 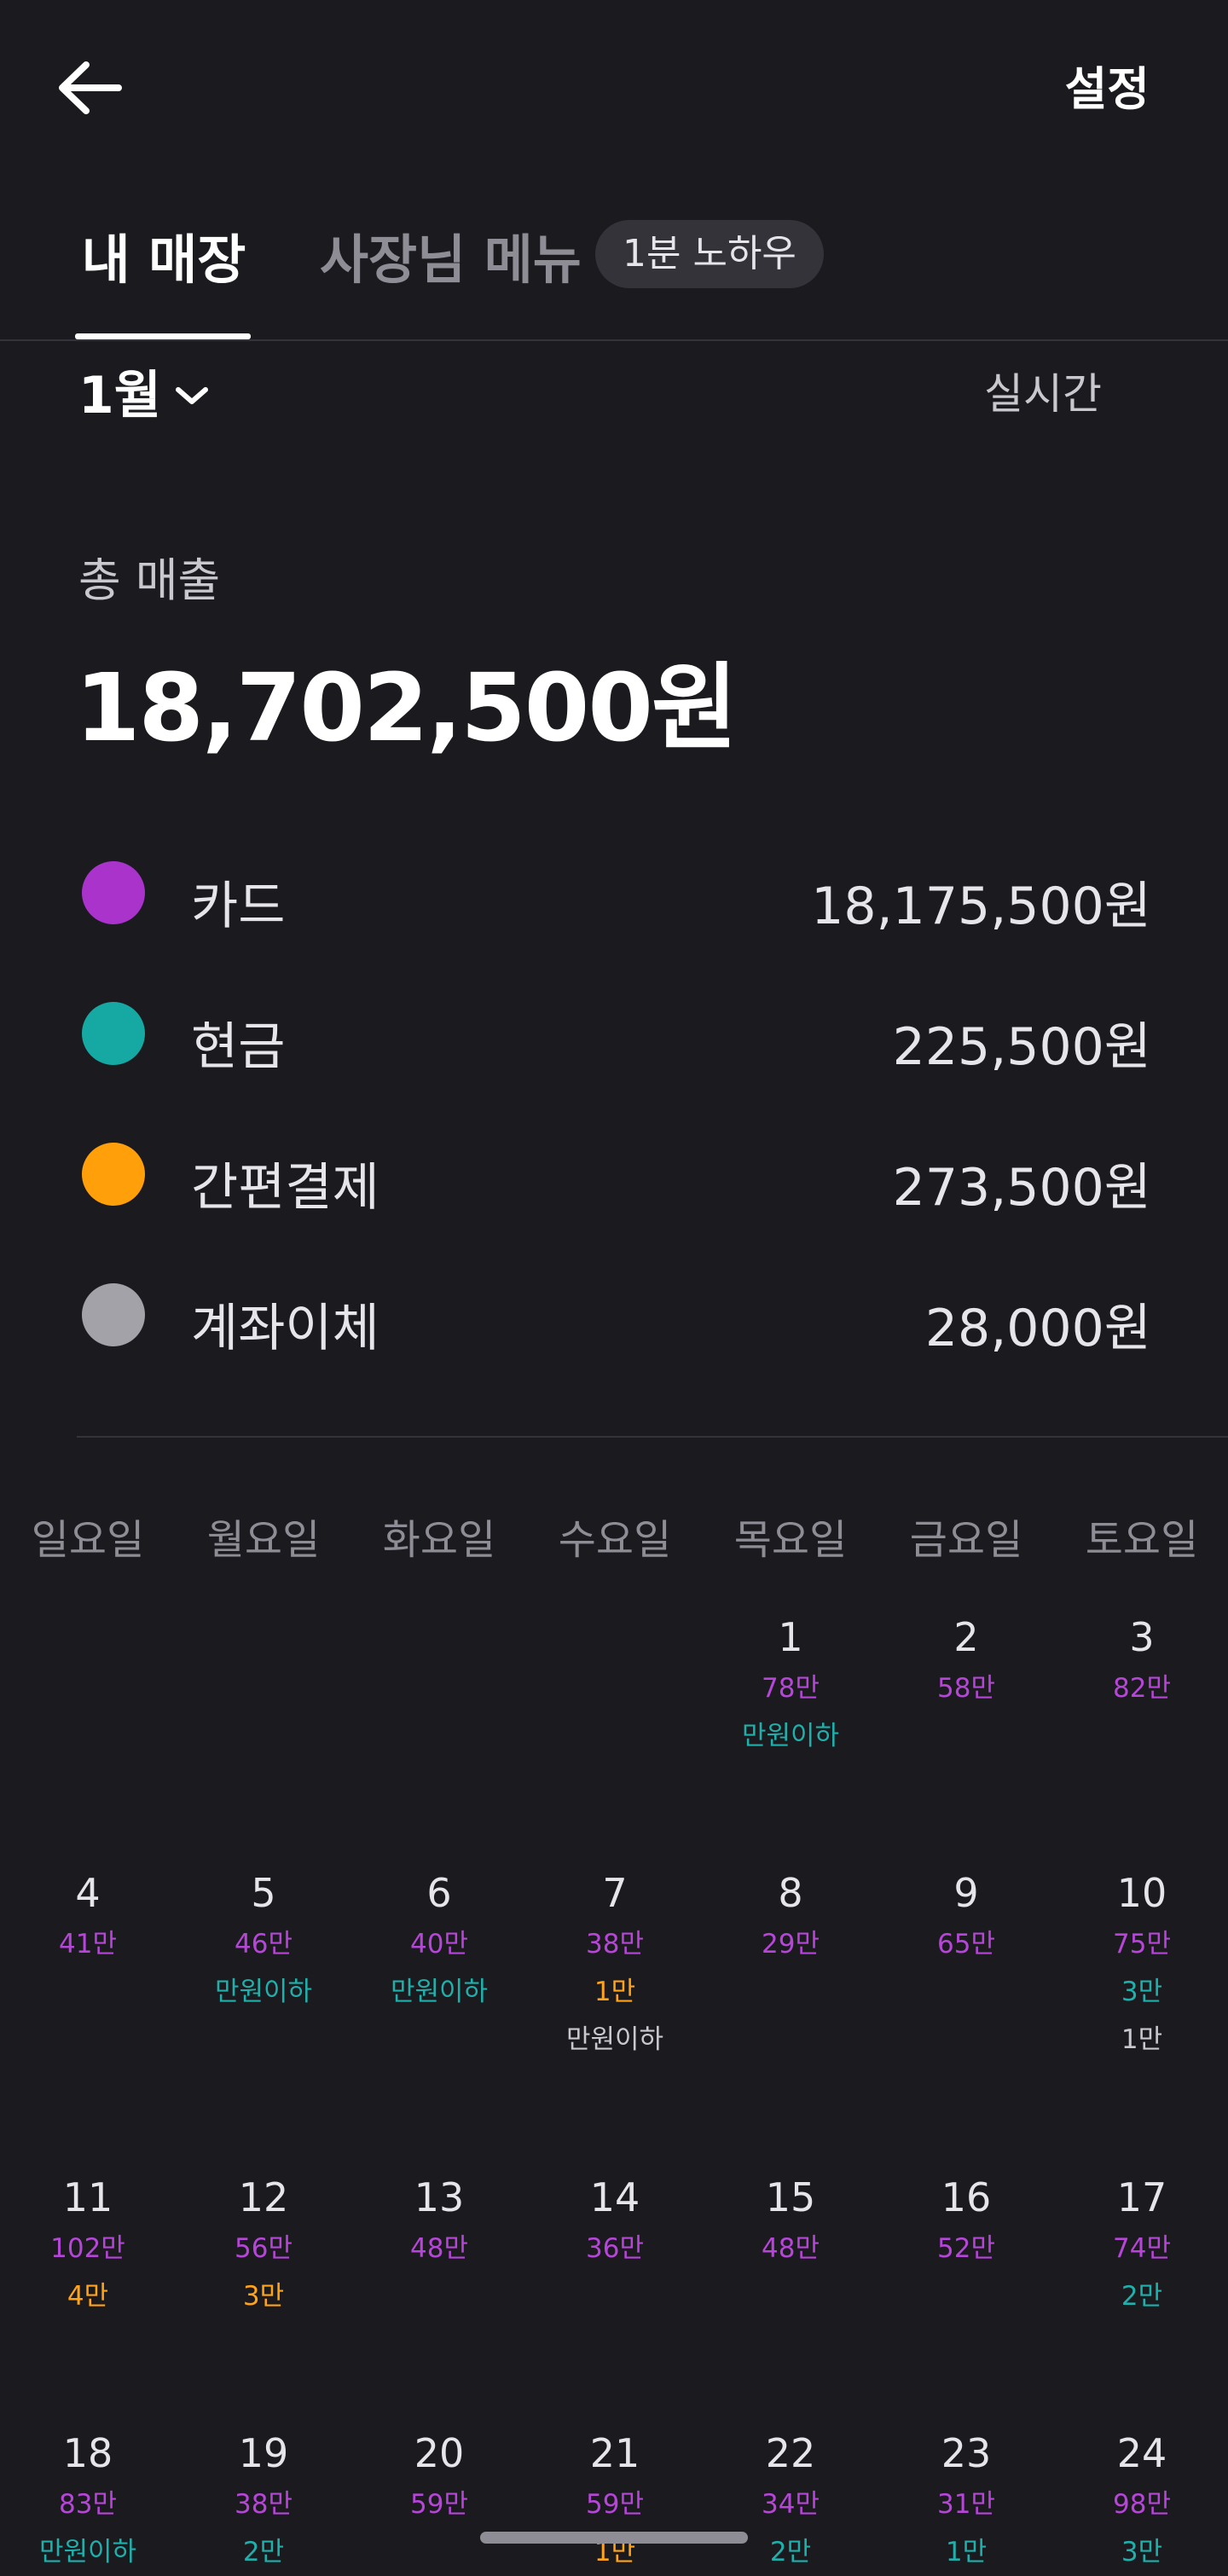 I want to click on top-bar: 설정, so click(x=614, y=85).